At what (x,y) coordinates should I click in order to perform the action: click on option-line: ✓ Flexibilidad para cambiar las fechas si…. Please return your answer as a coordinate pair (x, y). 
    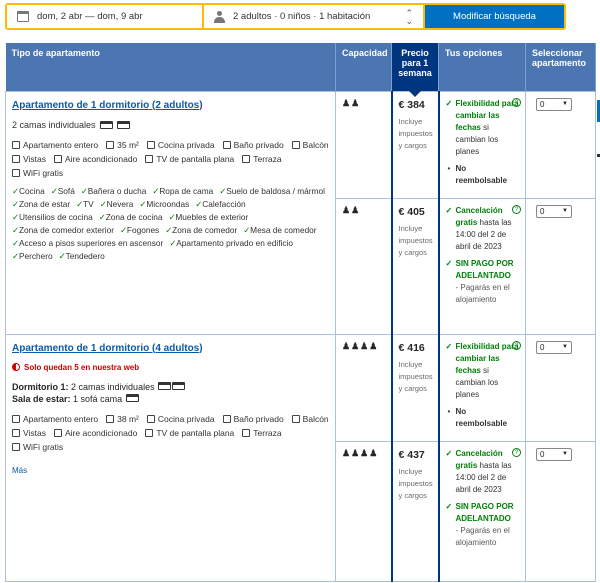
    Looking at the image, I should click on (483, 127).